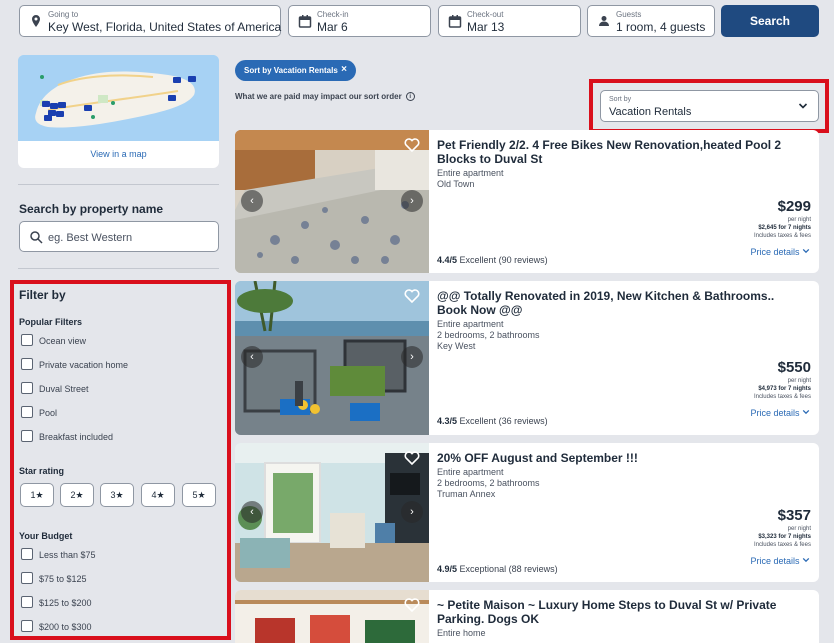  Describe the element at coordinates (447, 569) in the screenshot. I see `rating-score: 4.9/5` at that location.